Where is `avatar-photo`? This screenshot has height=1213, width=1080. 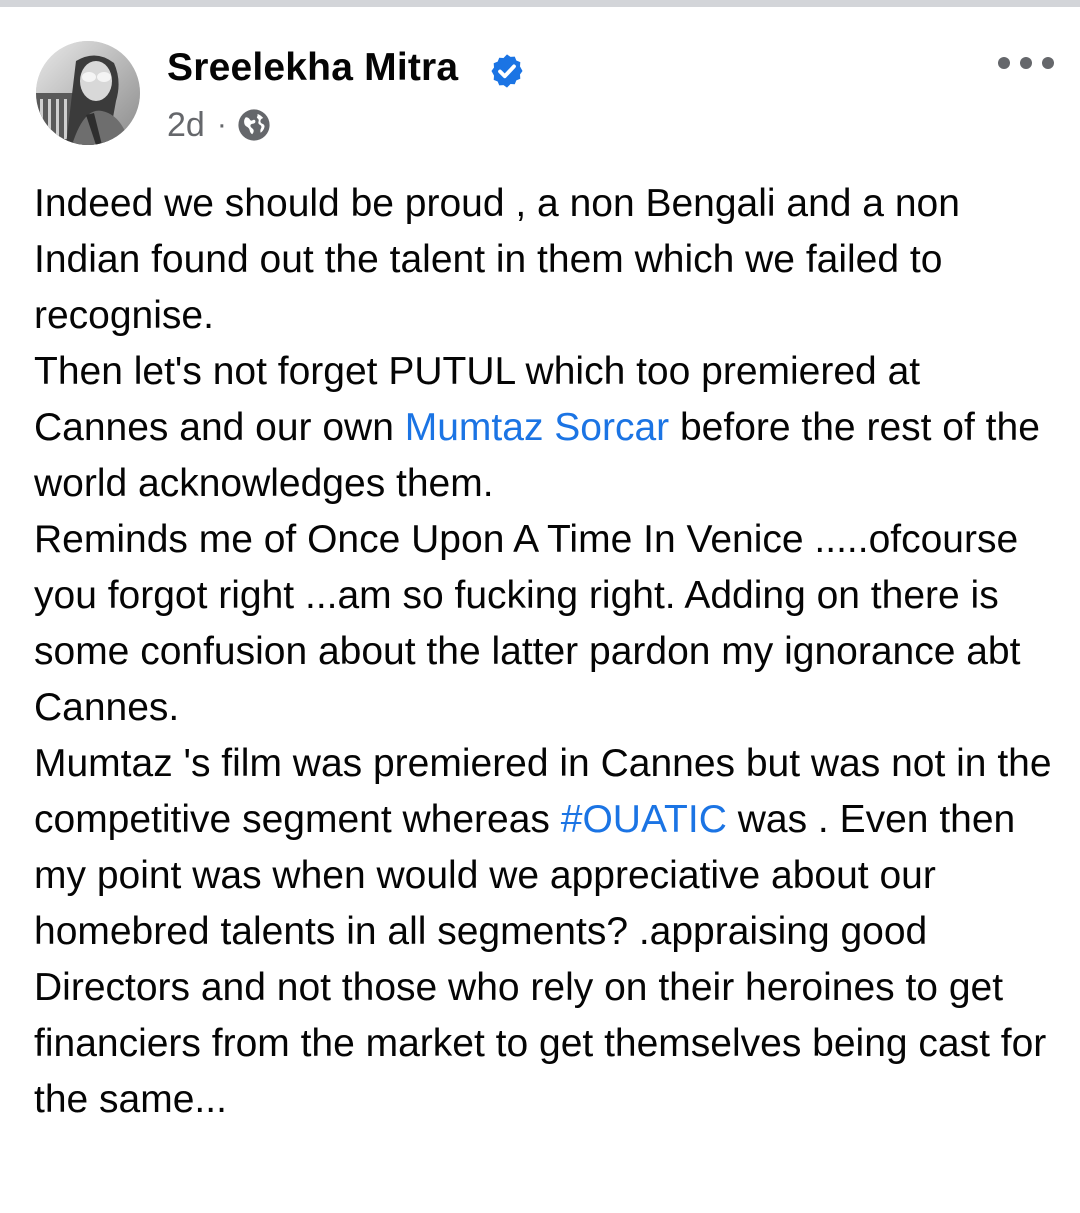 avatar-photo is located at coordinates (88, 93).